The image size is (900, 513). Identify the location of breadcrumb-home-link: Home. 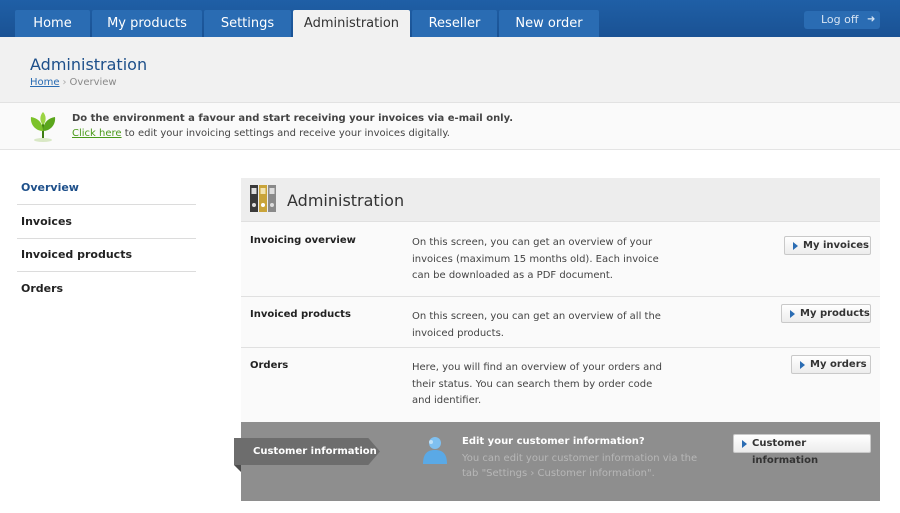
(45, 82).